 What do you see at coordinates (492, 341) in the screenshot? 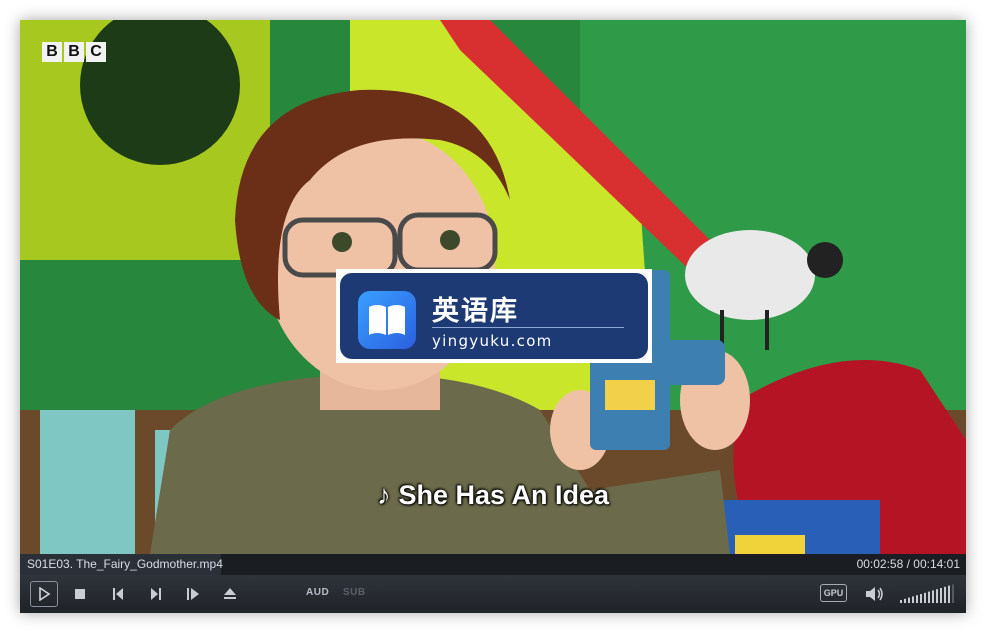
I see `watermark-url: yingyuku.com` at bounding box center [492, 341].